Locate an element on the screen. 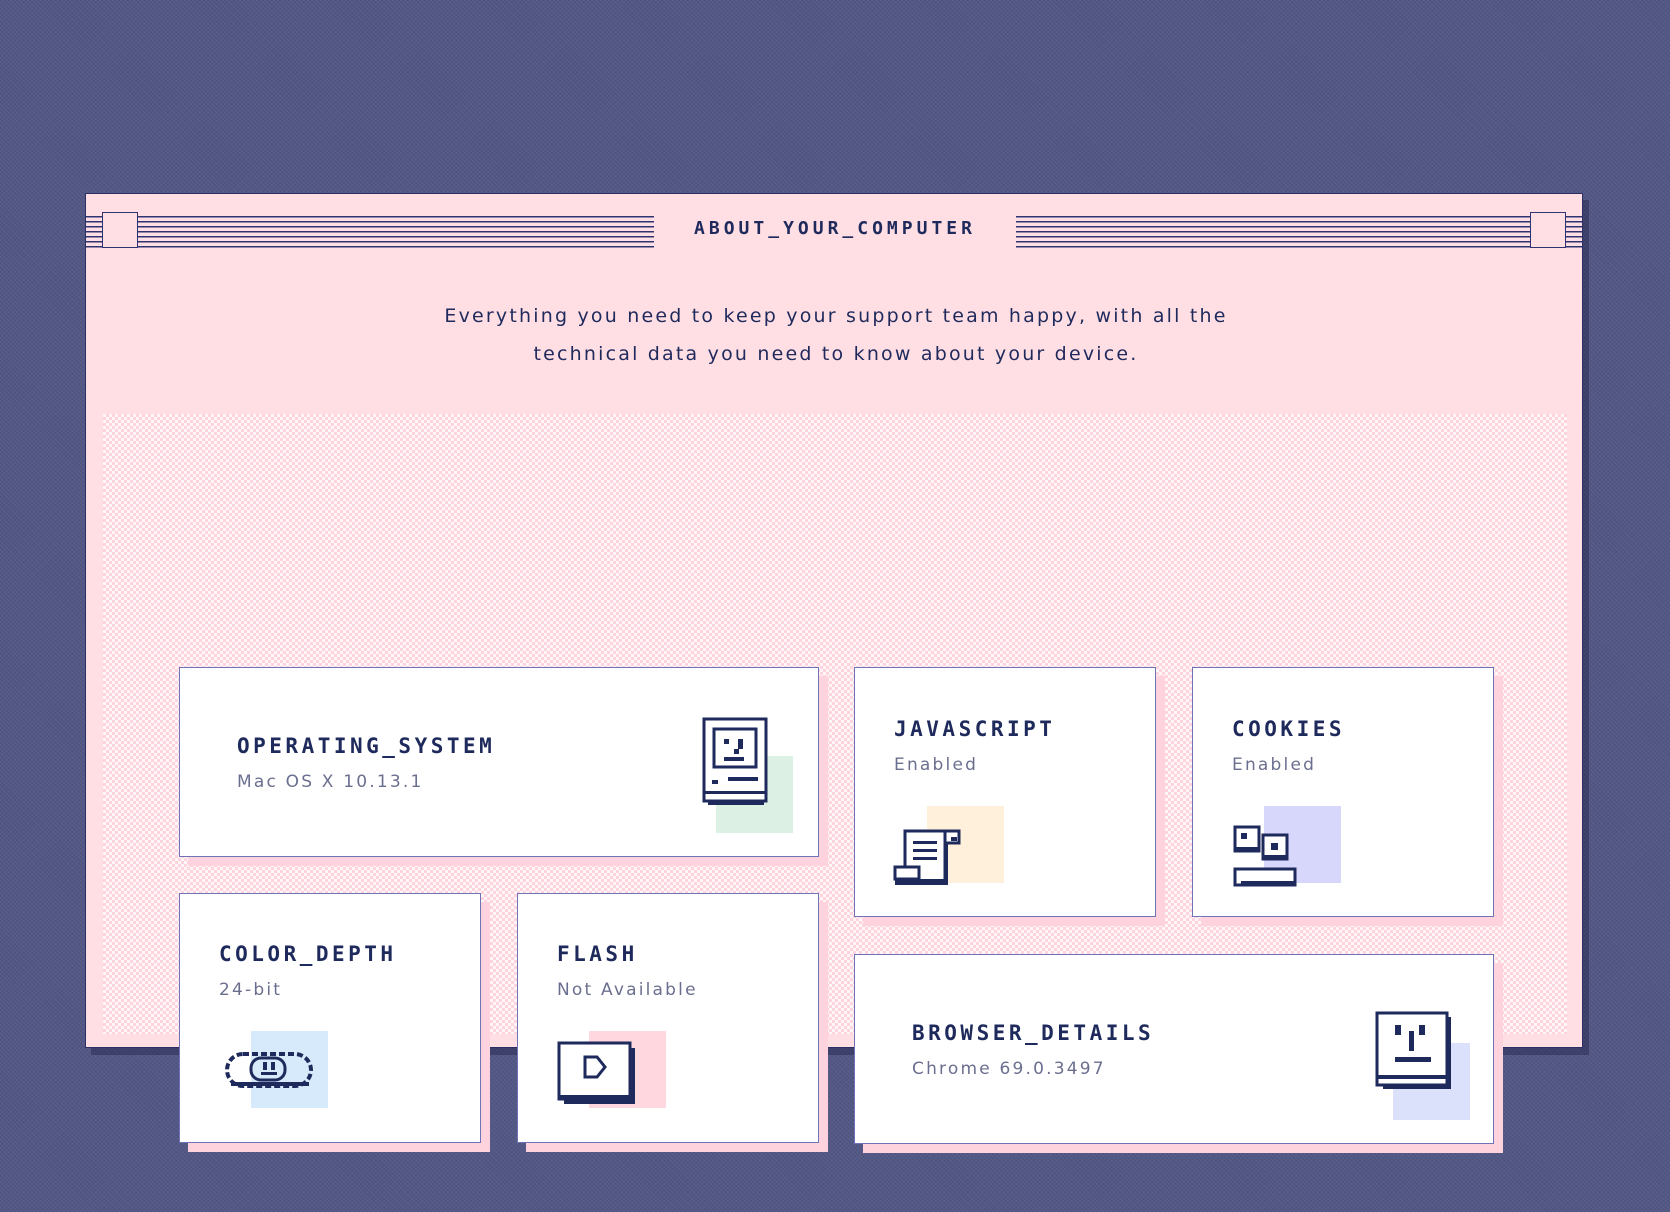 The image size is (1670, 1212). card-flash: FLASH Not Available is located at coordinates (668, 1018).